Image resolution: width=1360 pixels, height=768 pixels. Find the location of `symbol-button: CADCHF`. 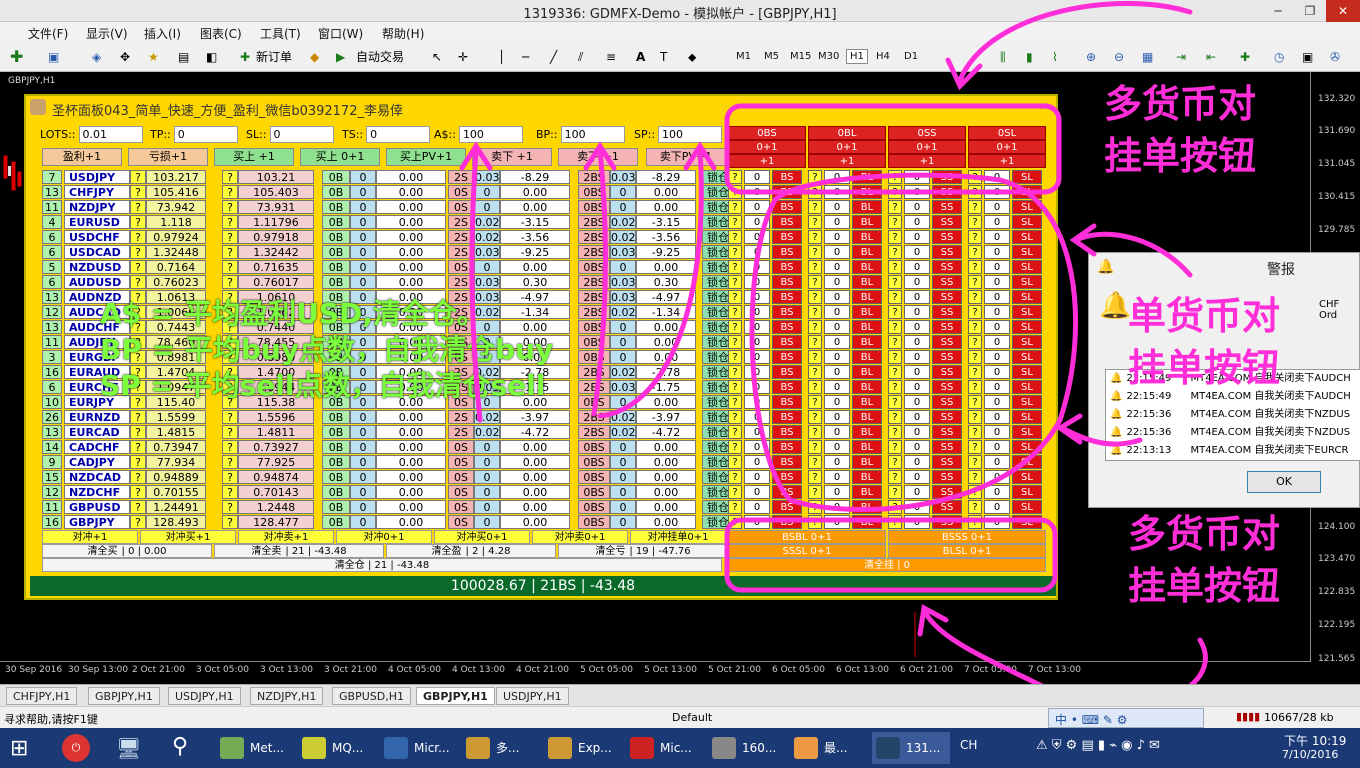

symbol-button: CADCHF is located at coordinates (97, 447).